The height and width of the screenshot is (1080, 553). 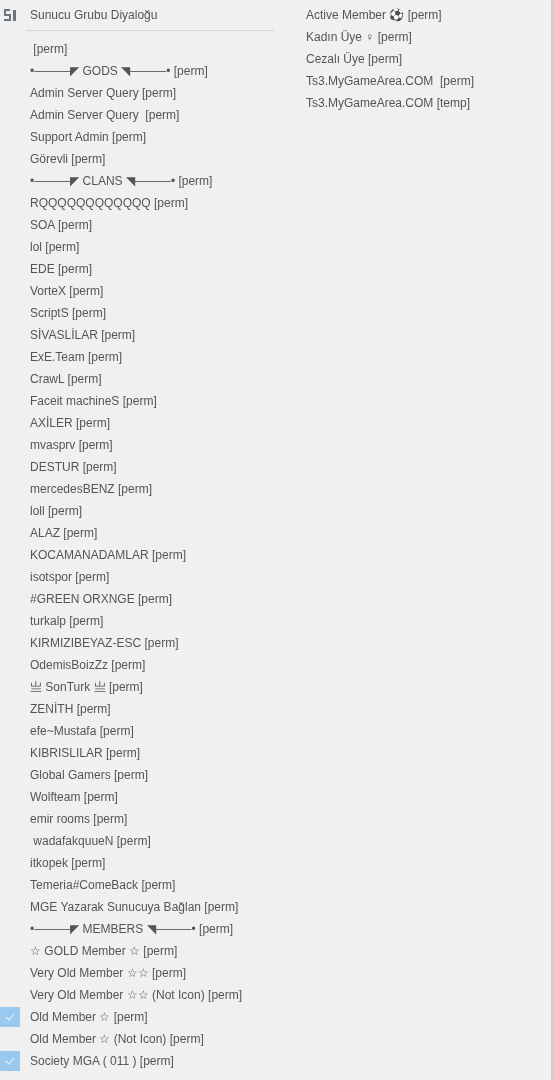 What do you see at coordinates (89, 775) in the screenshot?
I see `menu-item: Global Gamers [perm]` at bounding box center [89, 775].